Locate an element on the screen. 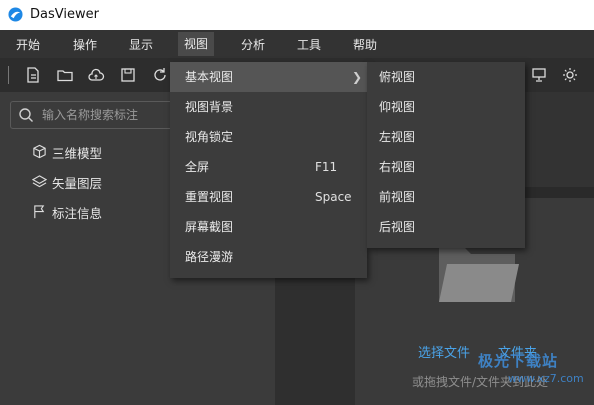  menu-display: 显示 is located at coordinates (141, 44).